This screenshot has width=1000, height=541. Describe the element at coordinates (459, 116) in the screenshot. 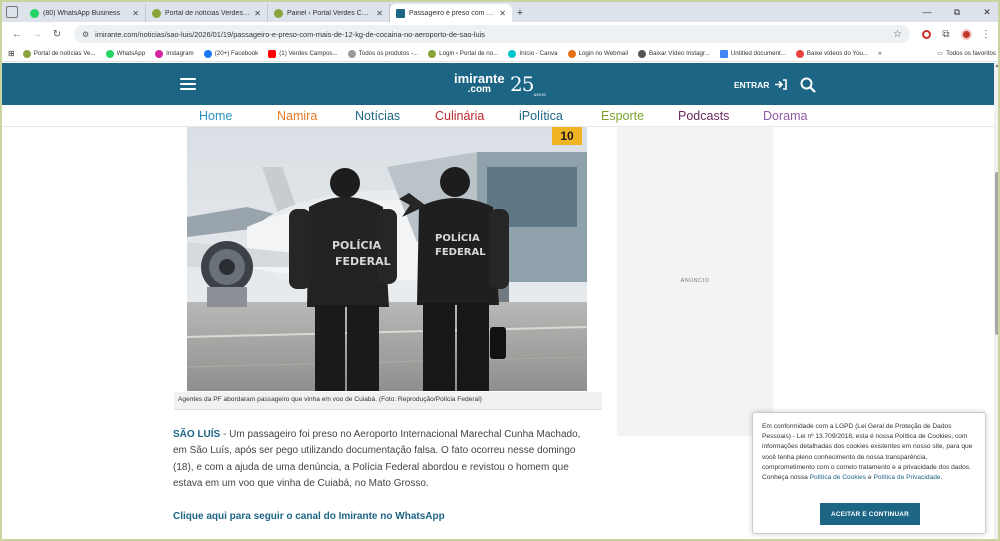

I see `nav-culinaria: Culinária` at that location.